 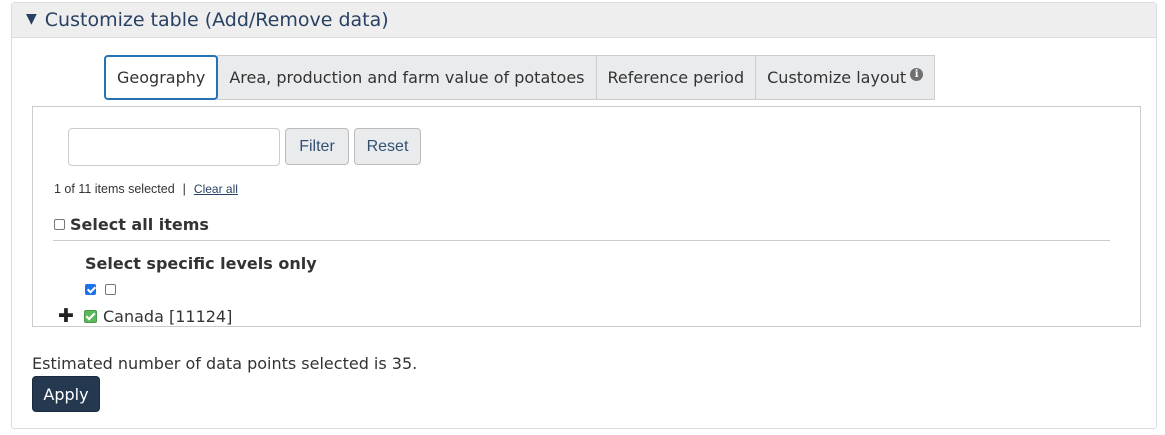 What do you see at coordinates (66, 394) in the screenshot?
I see `apply-button: Apply` at bounding box center [66, 394].